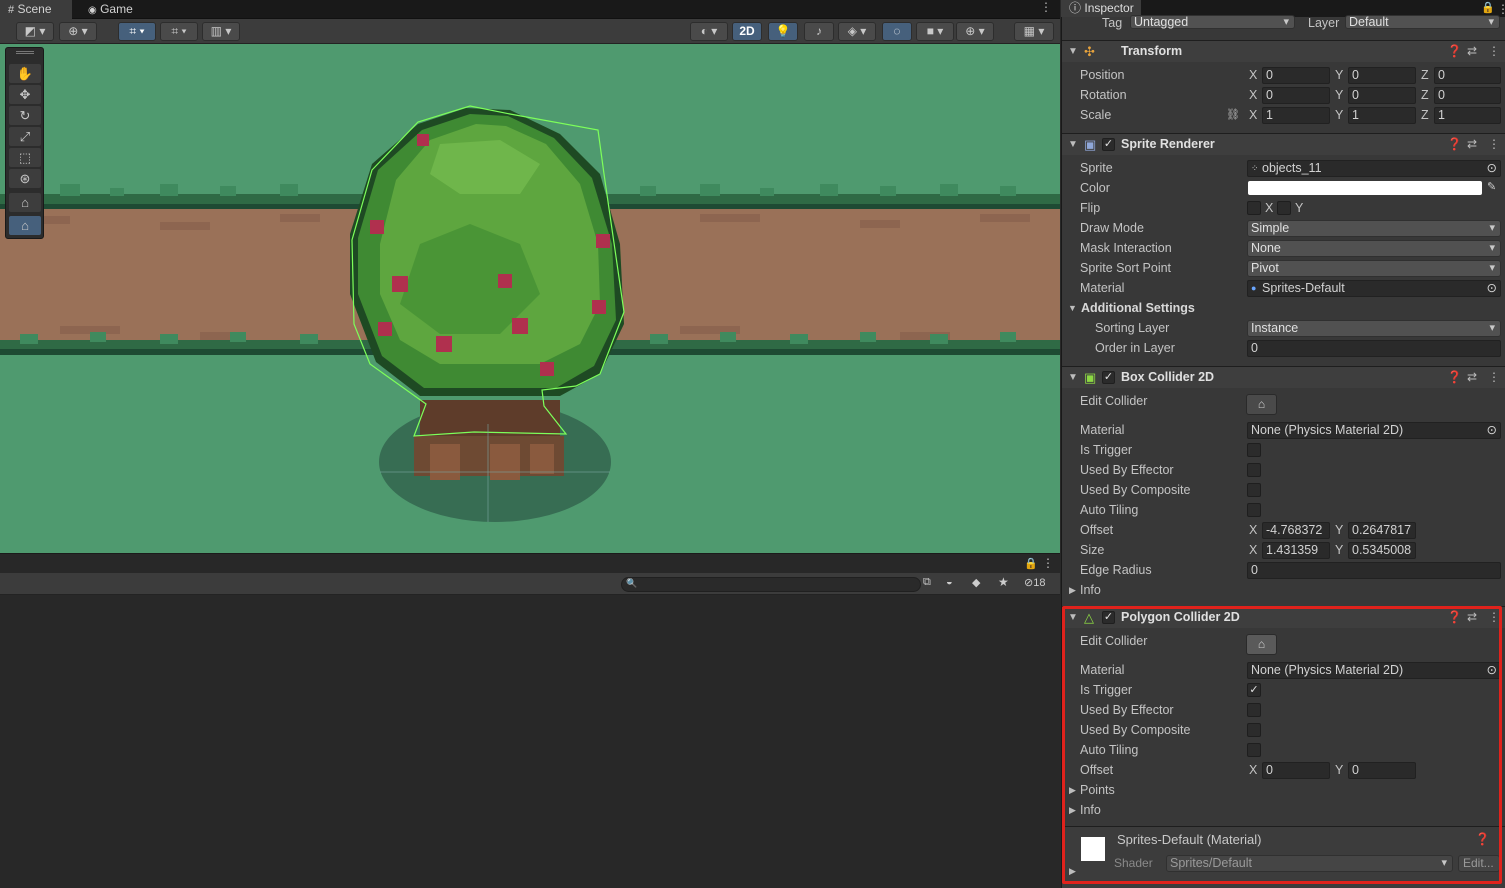 The image size is (1505, 888). Describe the element at coordinates (25, 157) in the screenshot. I see `rect-tool-icon: ⬚` at that location.